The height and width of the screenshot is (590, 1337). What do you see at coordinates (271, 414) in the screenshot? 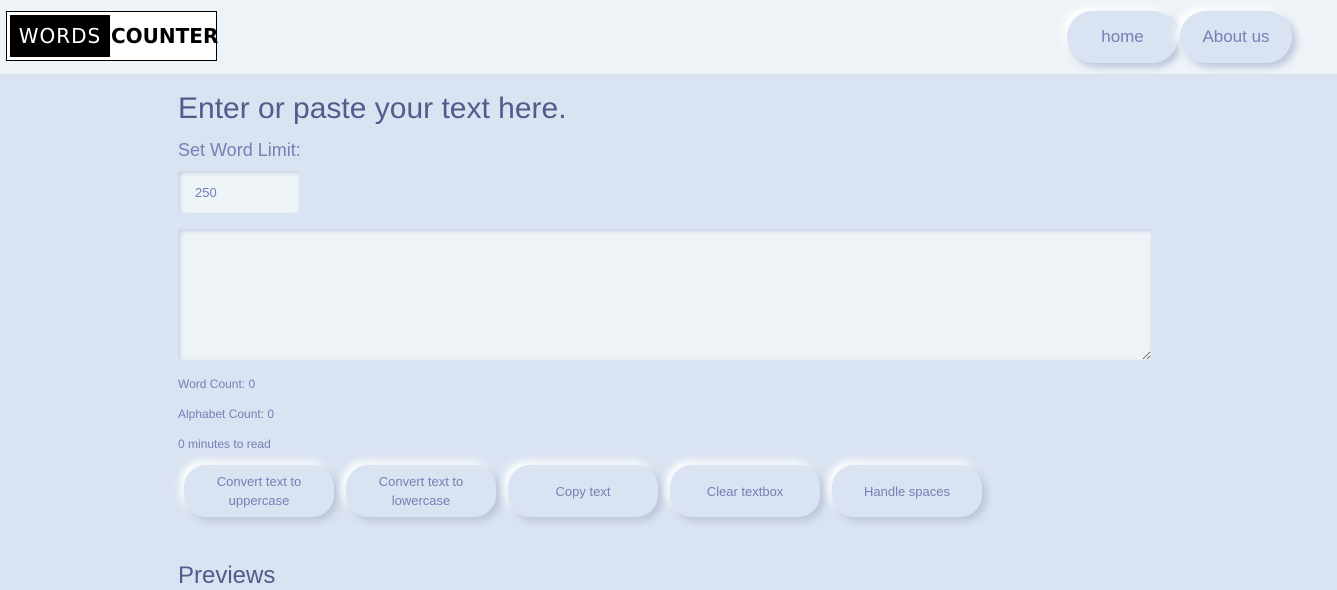
I see `alphabet-count-value: 0` at bounding box center [271, 414].